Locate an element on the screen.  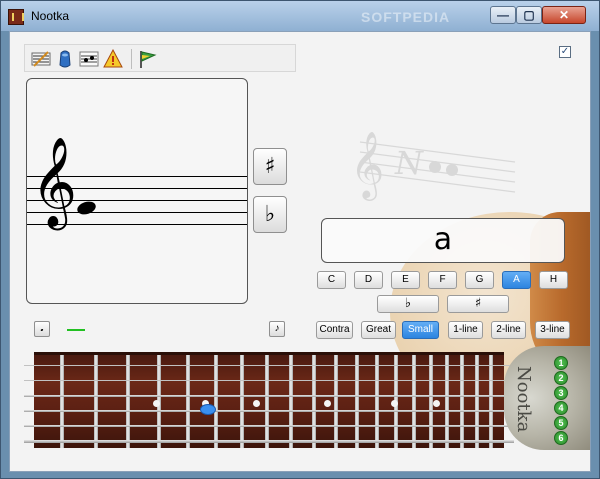
tuning-fork-button: 𝅘 is located at coordinates (42, 329).